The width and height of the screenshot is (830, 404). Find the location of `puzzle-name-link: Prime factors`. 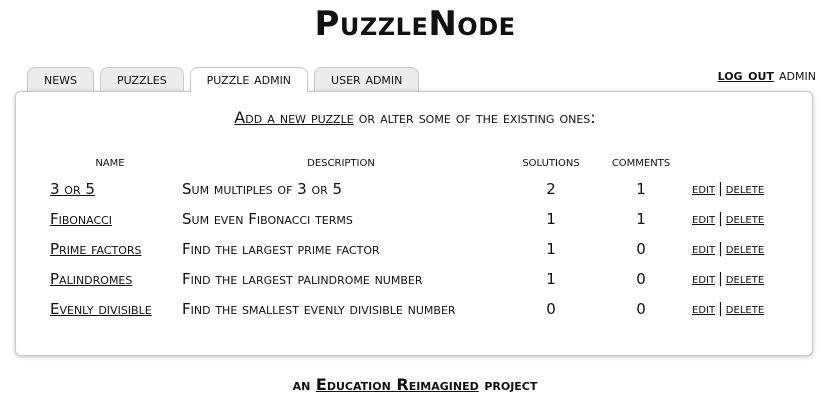

puzzle-name-link: Prime factors is located at coordinates (95, 249).